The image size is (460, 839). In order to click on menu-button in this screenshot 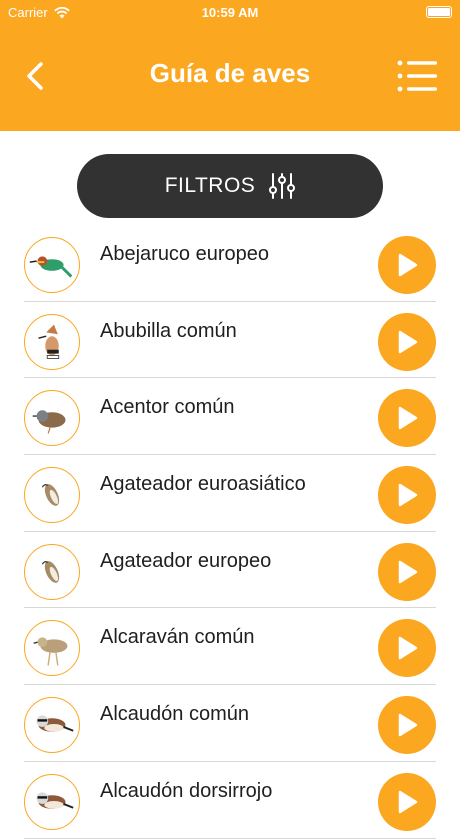, I will do `click(417, 76)`.